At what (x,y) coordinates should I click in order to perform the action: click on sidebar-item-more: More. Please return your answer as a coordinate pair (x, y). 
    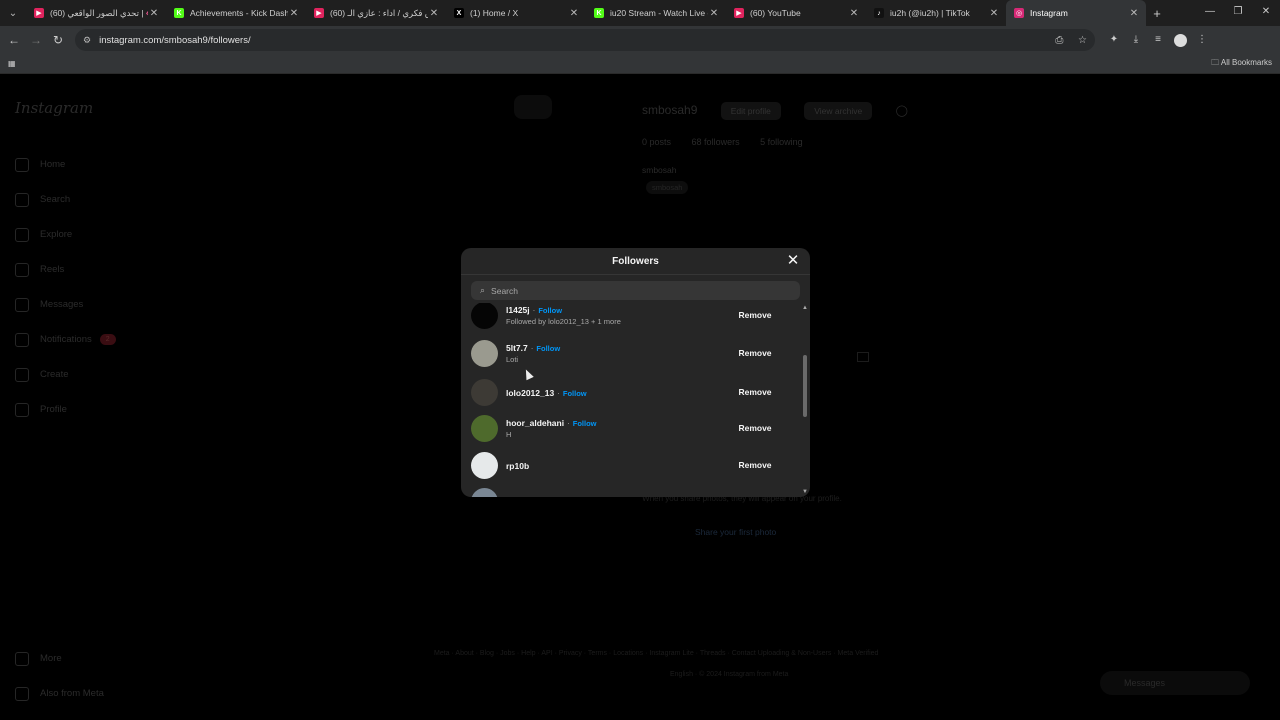
    Looking at the image, I should click on (59, 658).